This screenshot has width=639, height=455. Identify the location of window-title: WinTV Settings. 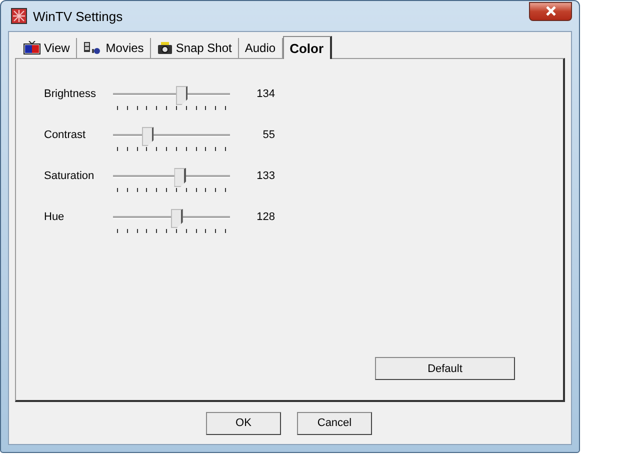
(78, 16).